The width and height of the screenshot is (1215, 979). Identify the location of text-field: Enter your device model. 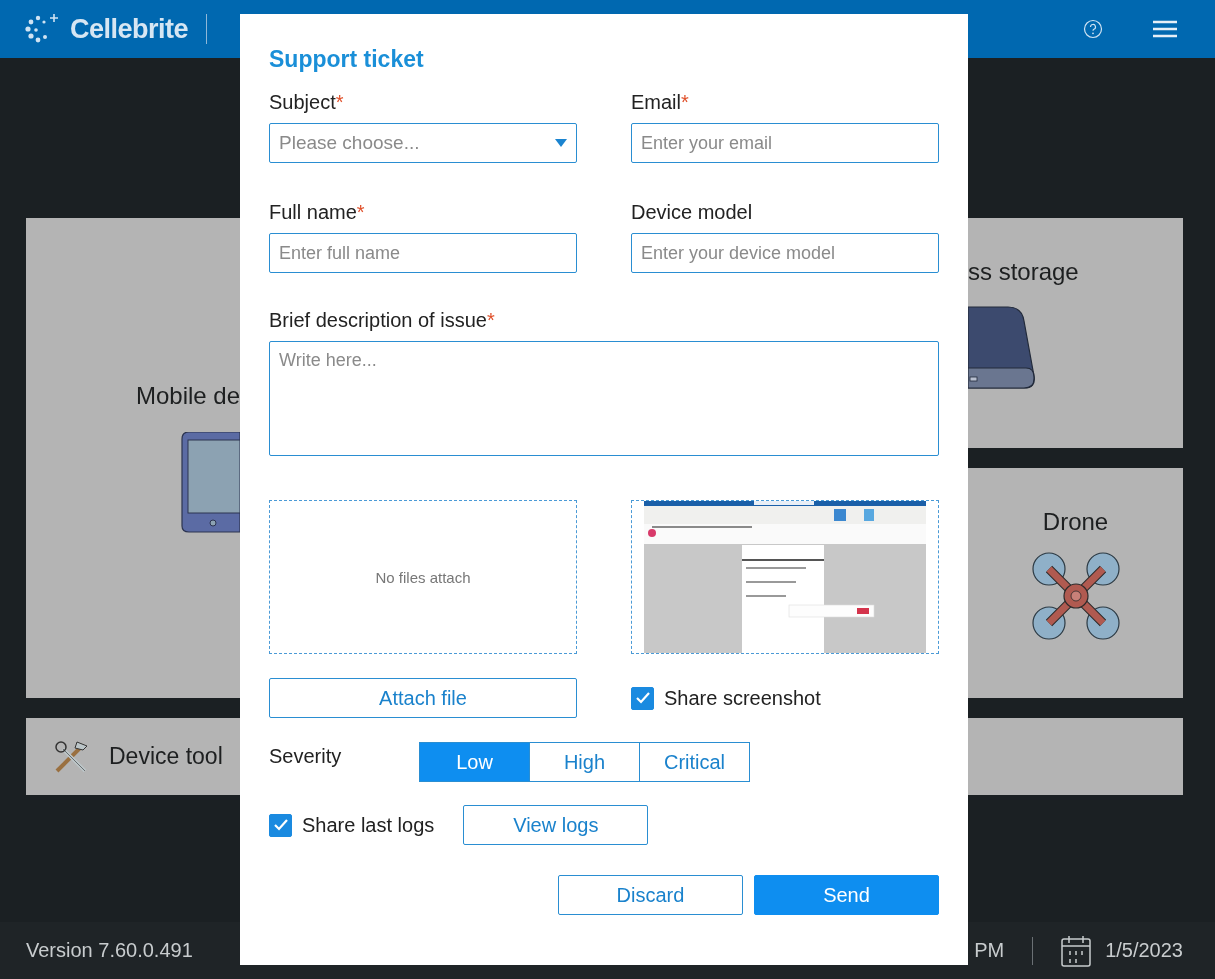
(785, 253).